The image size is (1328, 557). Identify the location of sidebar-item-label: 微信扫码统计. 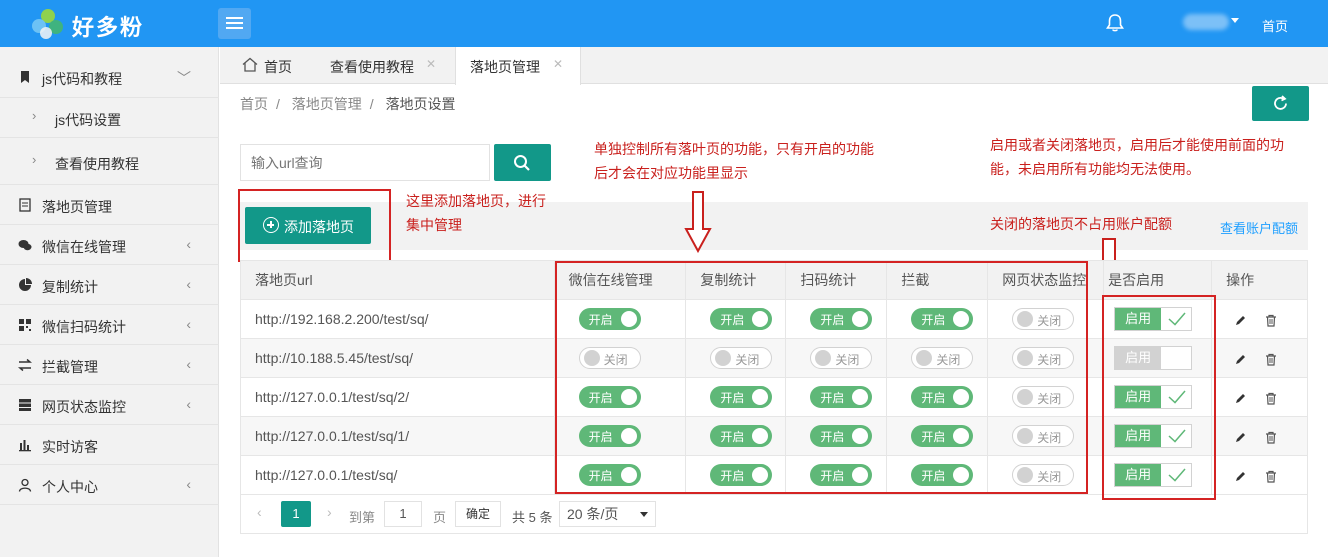
(84, 327).